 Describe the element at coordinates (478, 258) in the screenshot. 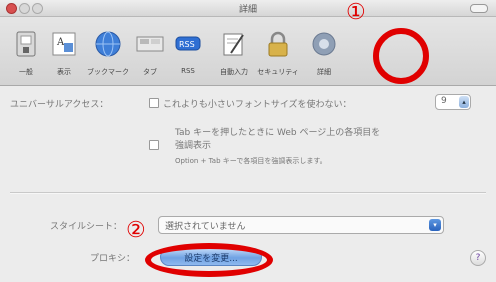

I see `help-button: ?` at that location.